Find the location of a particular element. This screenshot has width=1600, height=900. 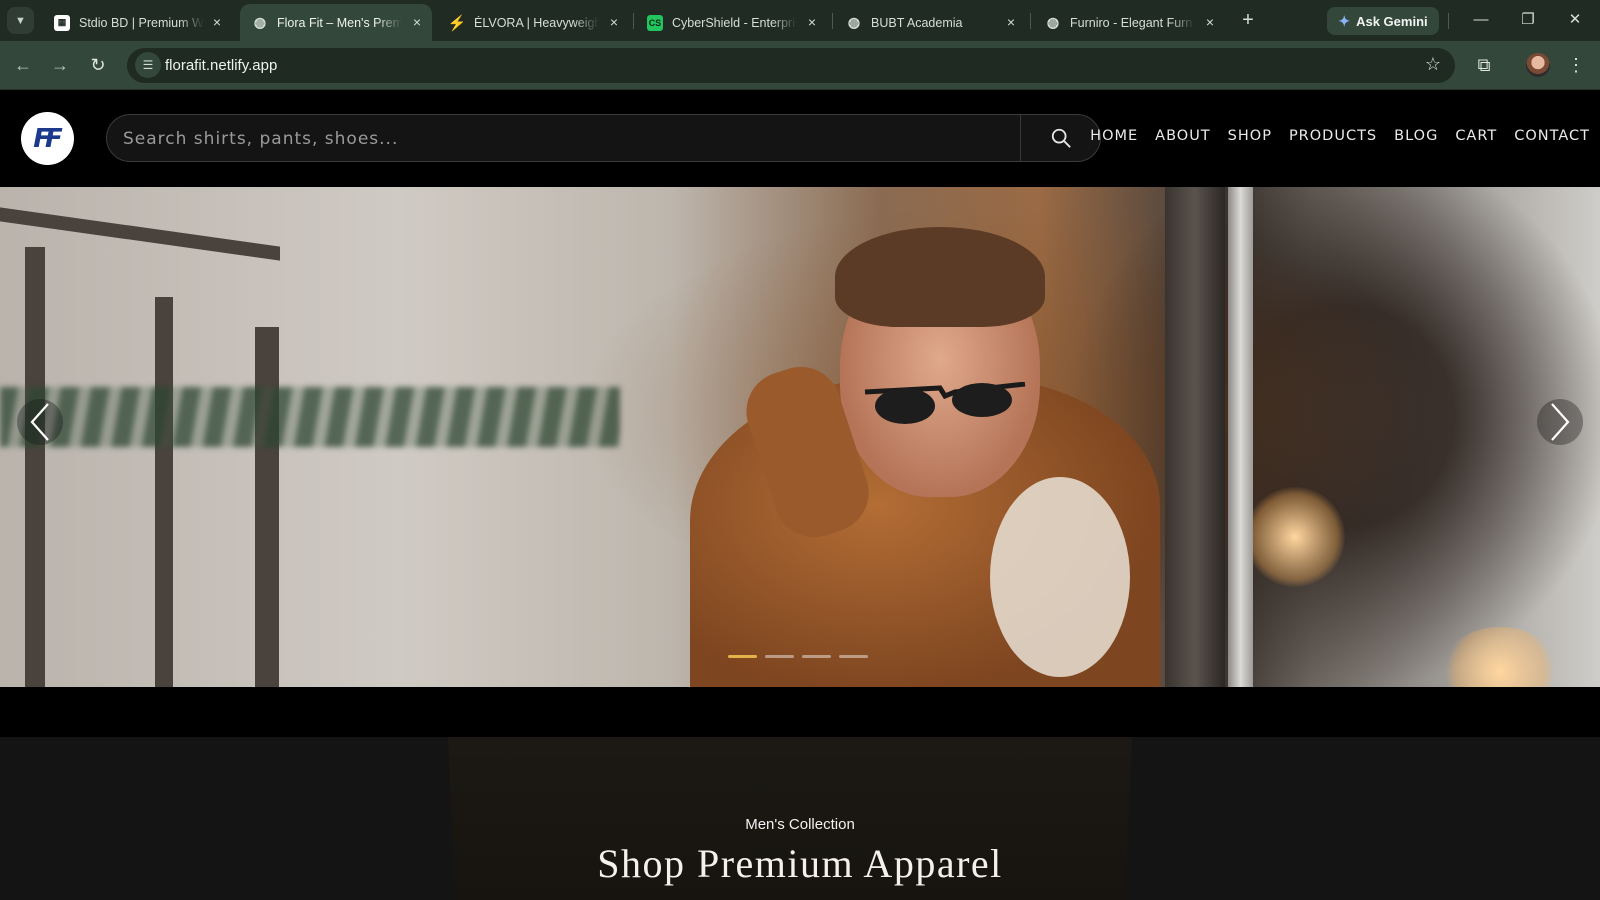

search-icon is located at coordinates (1061, 138).